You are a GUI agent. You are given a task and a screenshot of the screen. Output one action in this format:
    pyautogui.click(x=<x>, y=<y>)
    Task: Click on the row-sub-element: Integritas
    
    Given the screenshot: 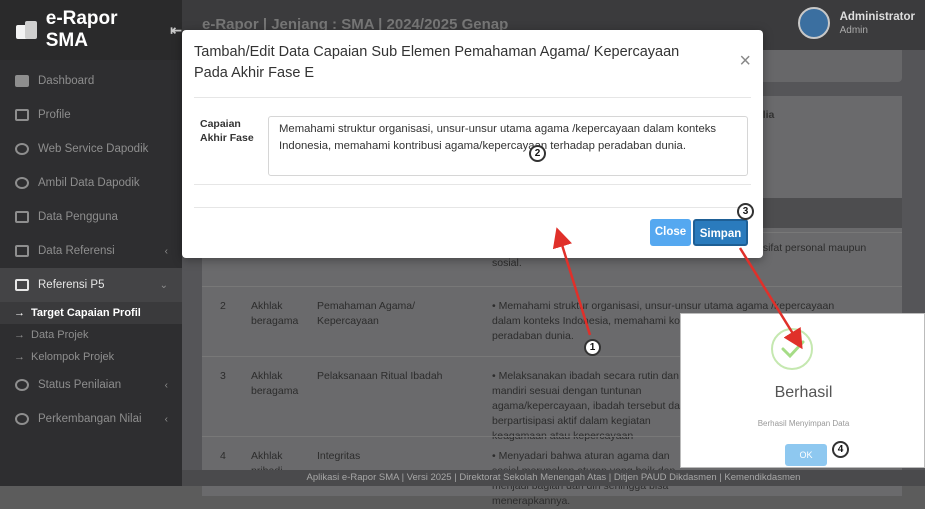 What is the action you would take?
    pyautogui.click(x=339, y=456)
    